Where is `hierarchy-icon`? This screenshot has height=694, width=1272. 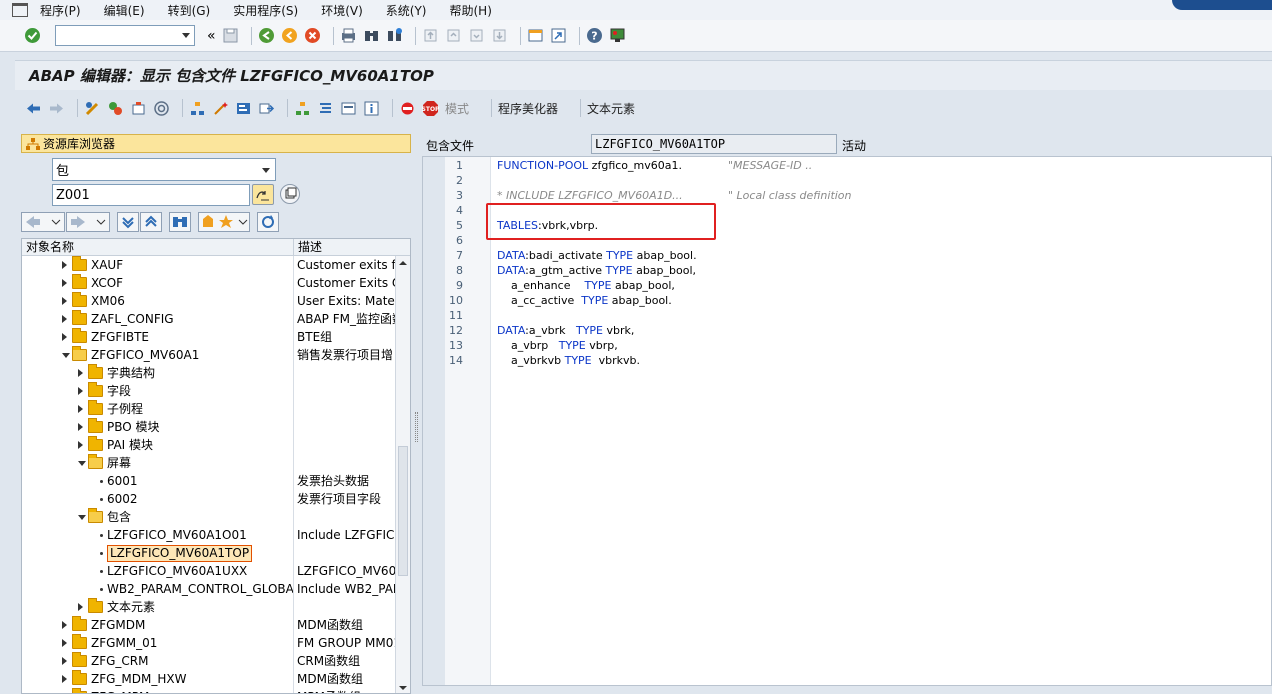 hierarchy-icon is located at coordinates (197, 108).